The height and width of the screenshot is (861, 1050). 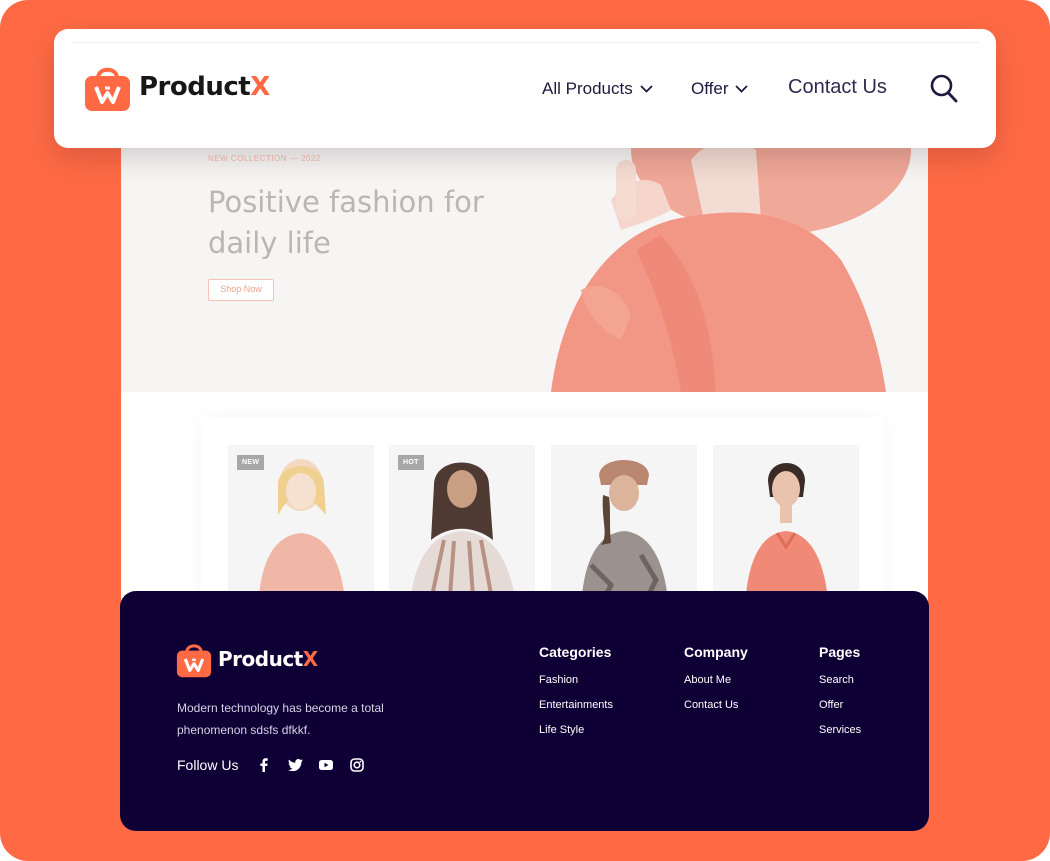 I want to click on footer-link: Services, so click(x=840, y=730).